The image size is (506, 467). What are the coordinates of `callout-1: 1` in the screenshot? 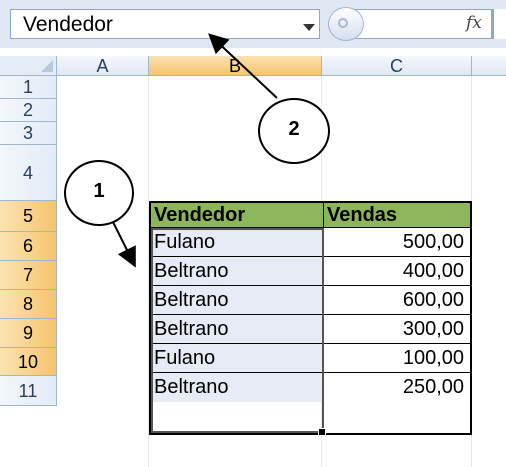 It's located at (99, 193).